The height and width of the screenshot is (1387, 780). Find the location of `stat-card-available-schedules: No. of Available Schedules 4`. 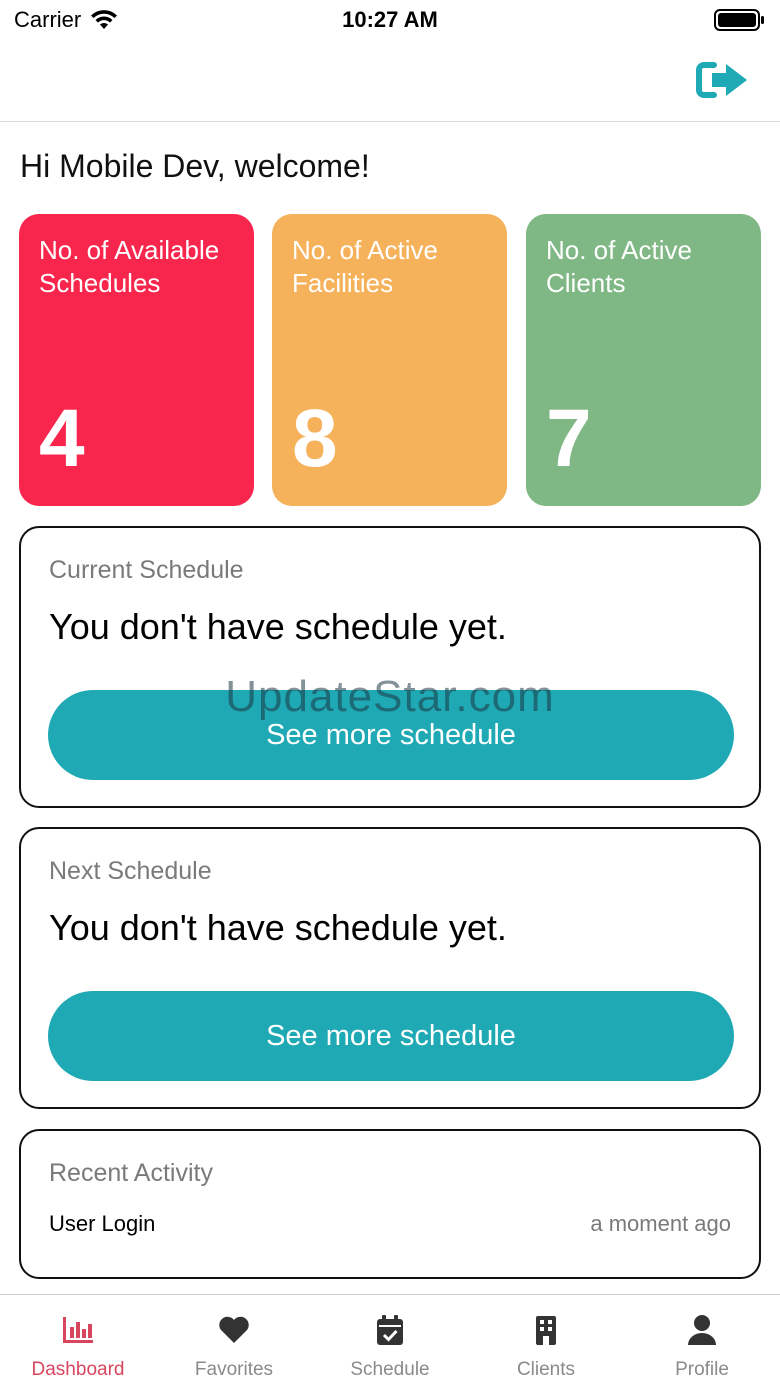

stat-card-available-schedules: No. of Available Schedules 4 is located at coordinates (136, 360).